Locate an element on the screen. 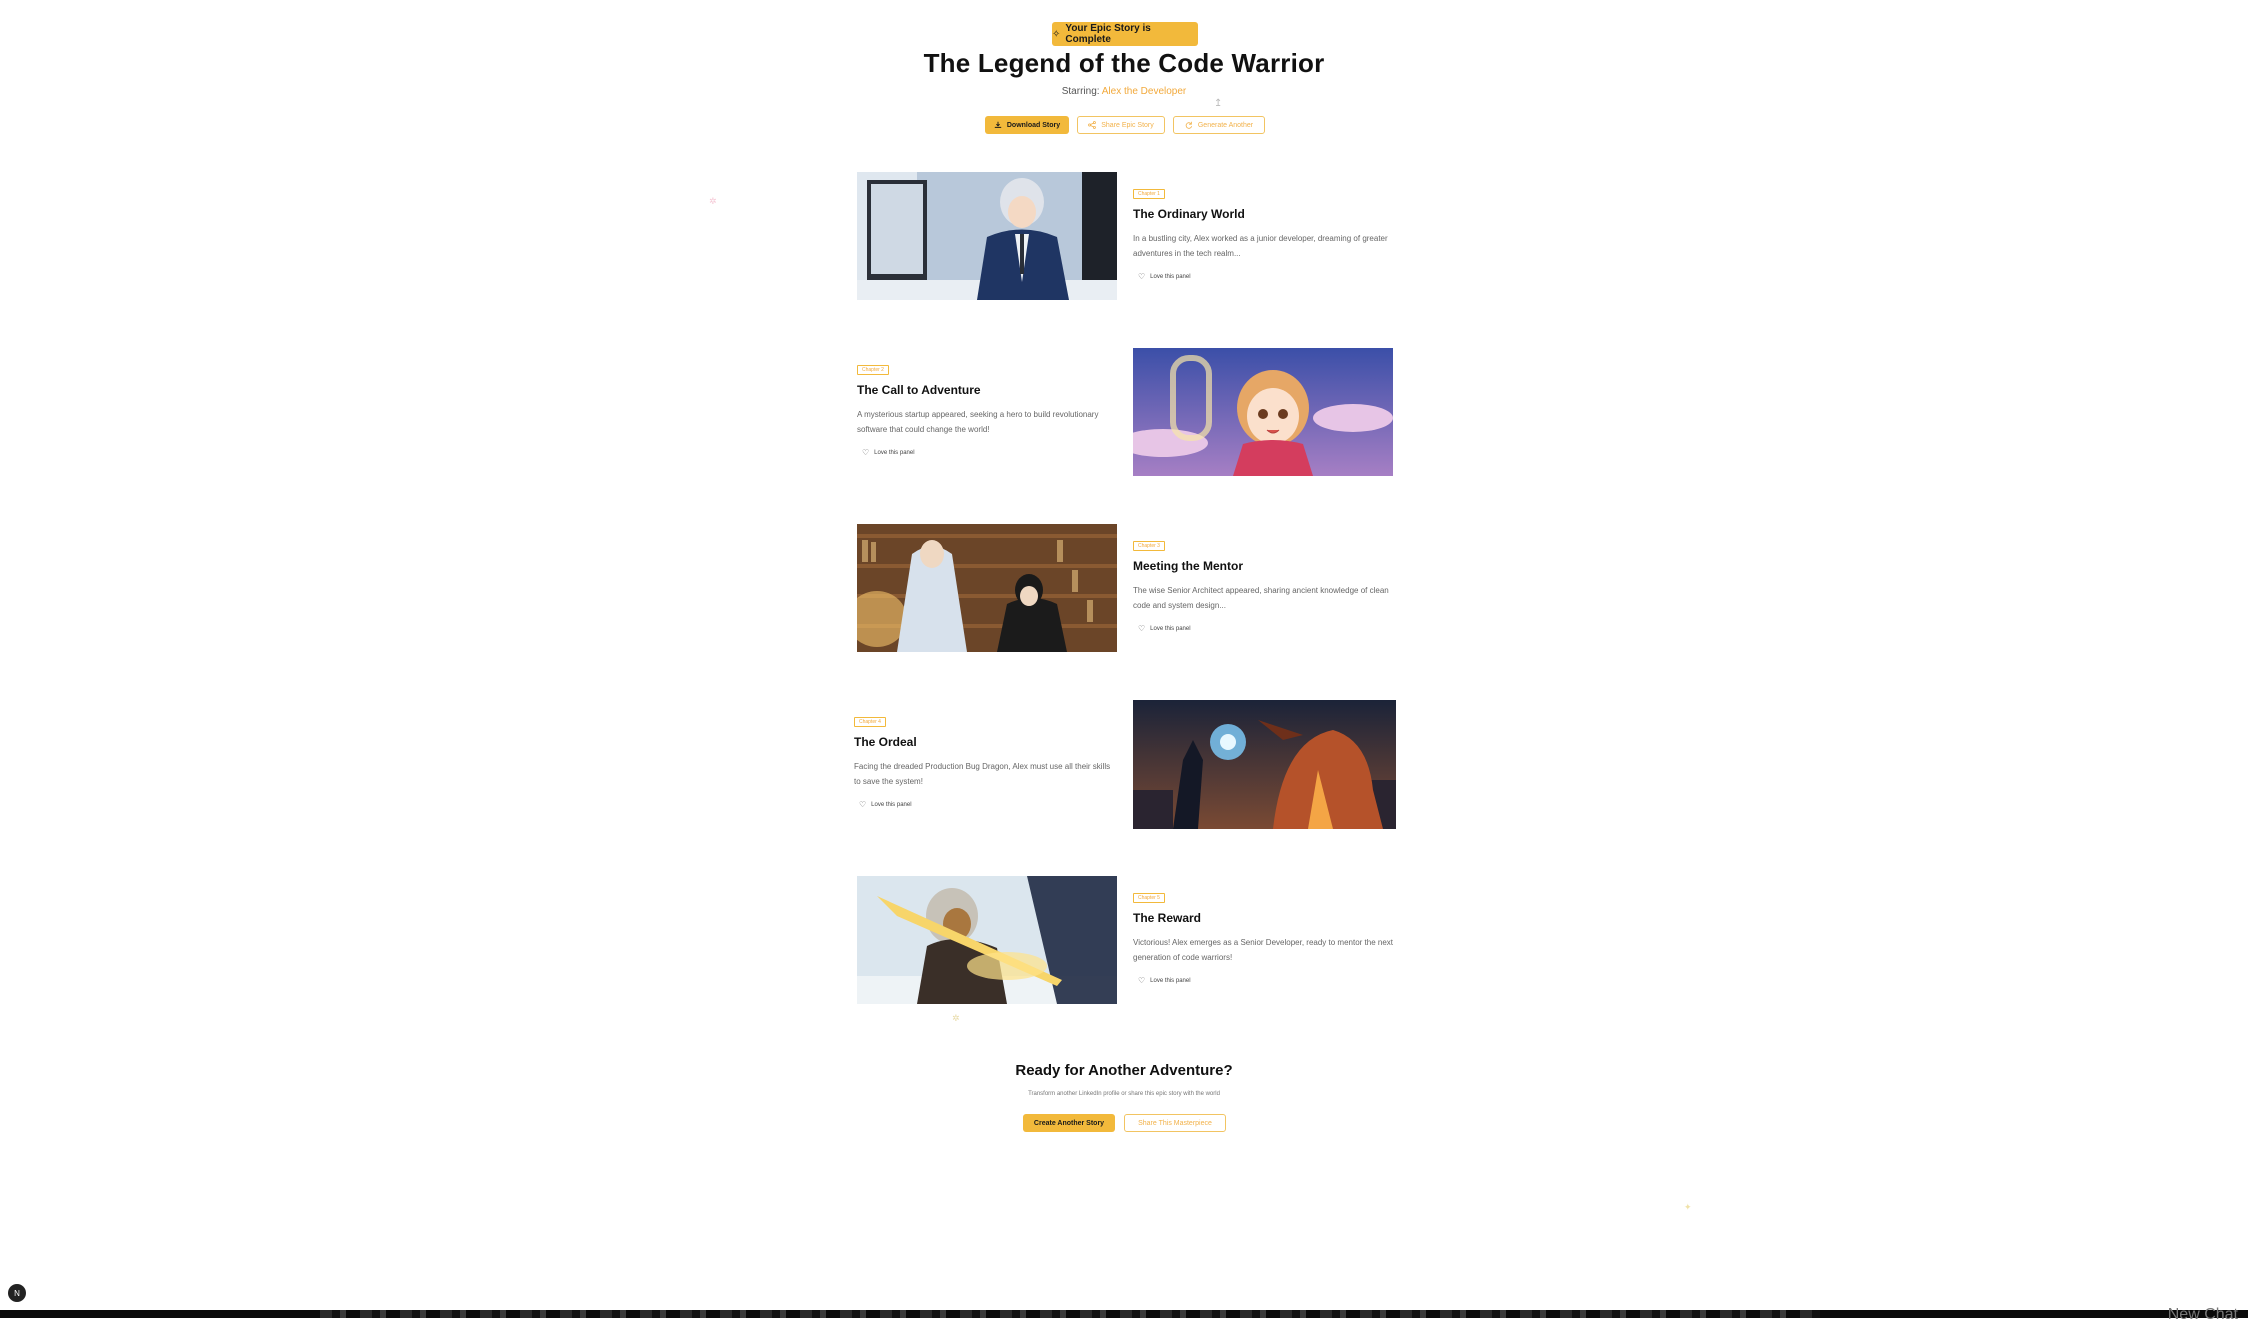  share-masterpiece-button: Share This Masterpiece is located at coordinates (1175, 1123).